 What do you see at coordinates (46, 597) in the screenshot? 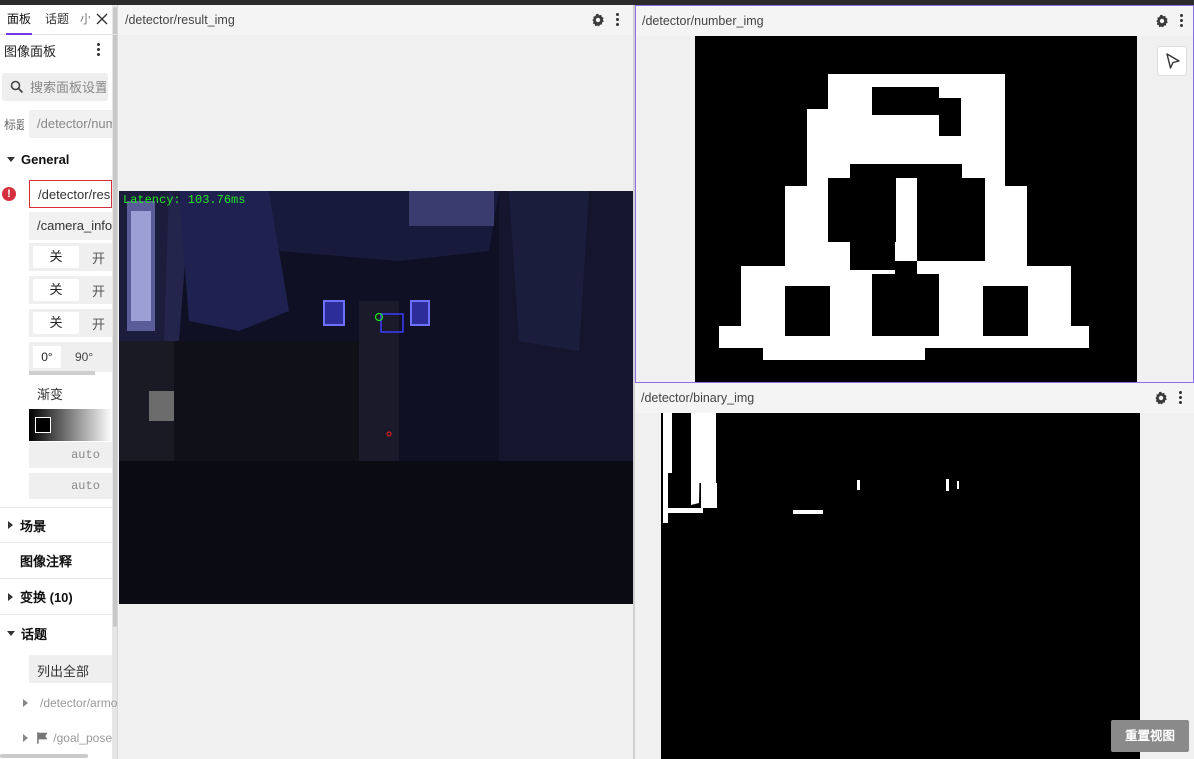
I see `section-transforms-label: 变换 (10)` at bounding box center [46, 597].